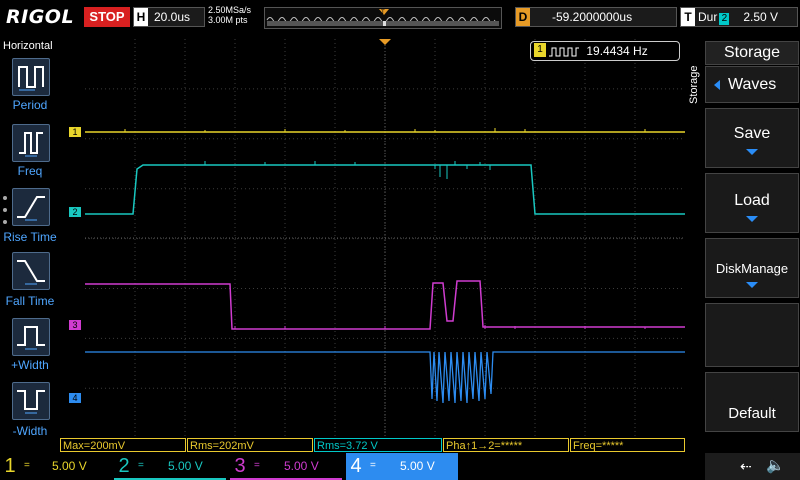 This screenshot has height=480, width=800. Describe the element at coordinates (30, 365) in the screenshot. I see `positive-width-label: +Width` at that location.